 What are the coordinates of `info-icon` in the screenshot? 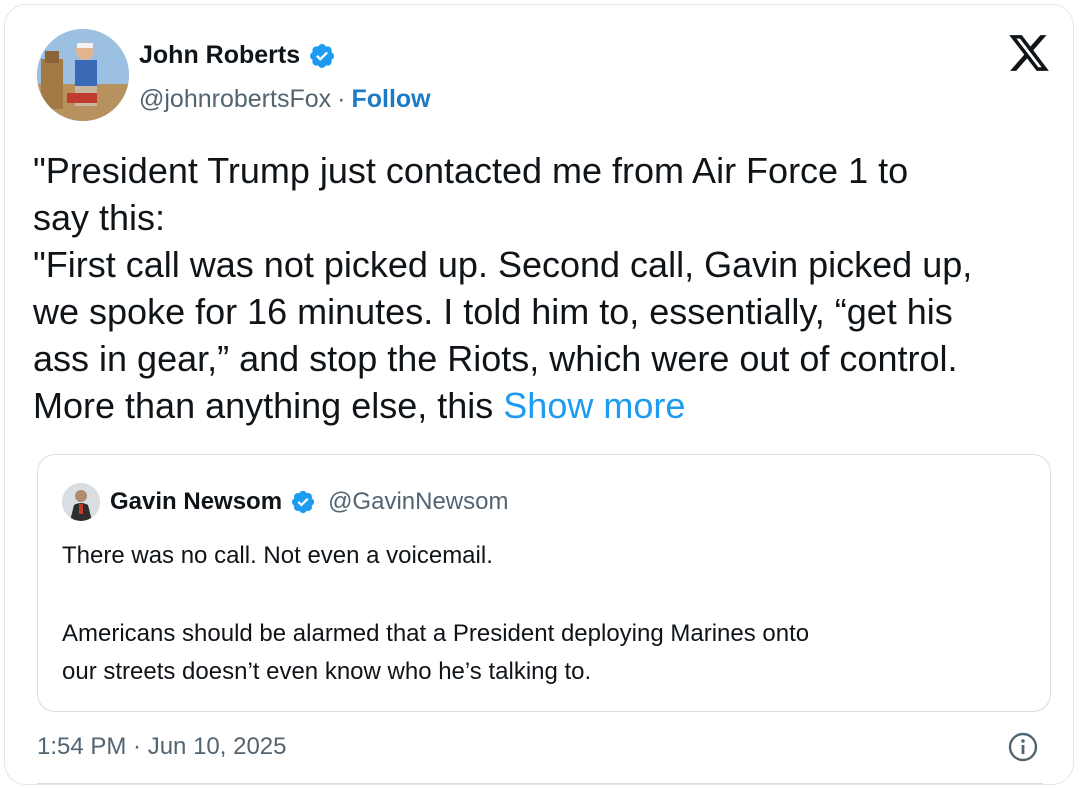 It's located at (1023, 747).